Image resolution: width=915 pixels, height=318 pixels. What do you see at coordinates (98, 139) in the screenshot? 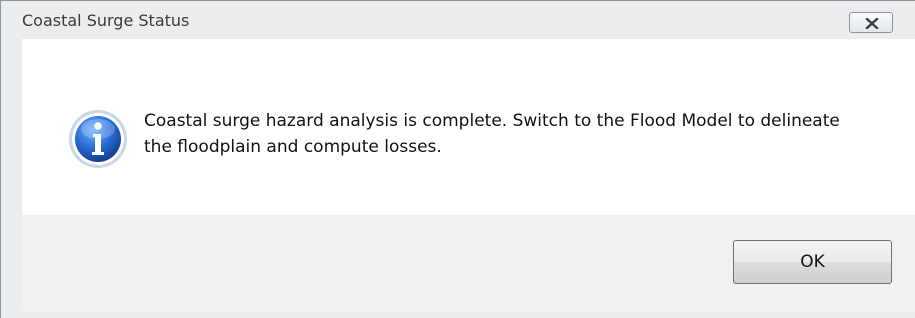
I see `information-icon` at bounding box center [98, 139].